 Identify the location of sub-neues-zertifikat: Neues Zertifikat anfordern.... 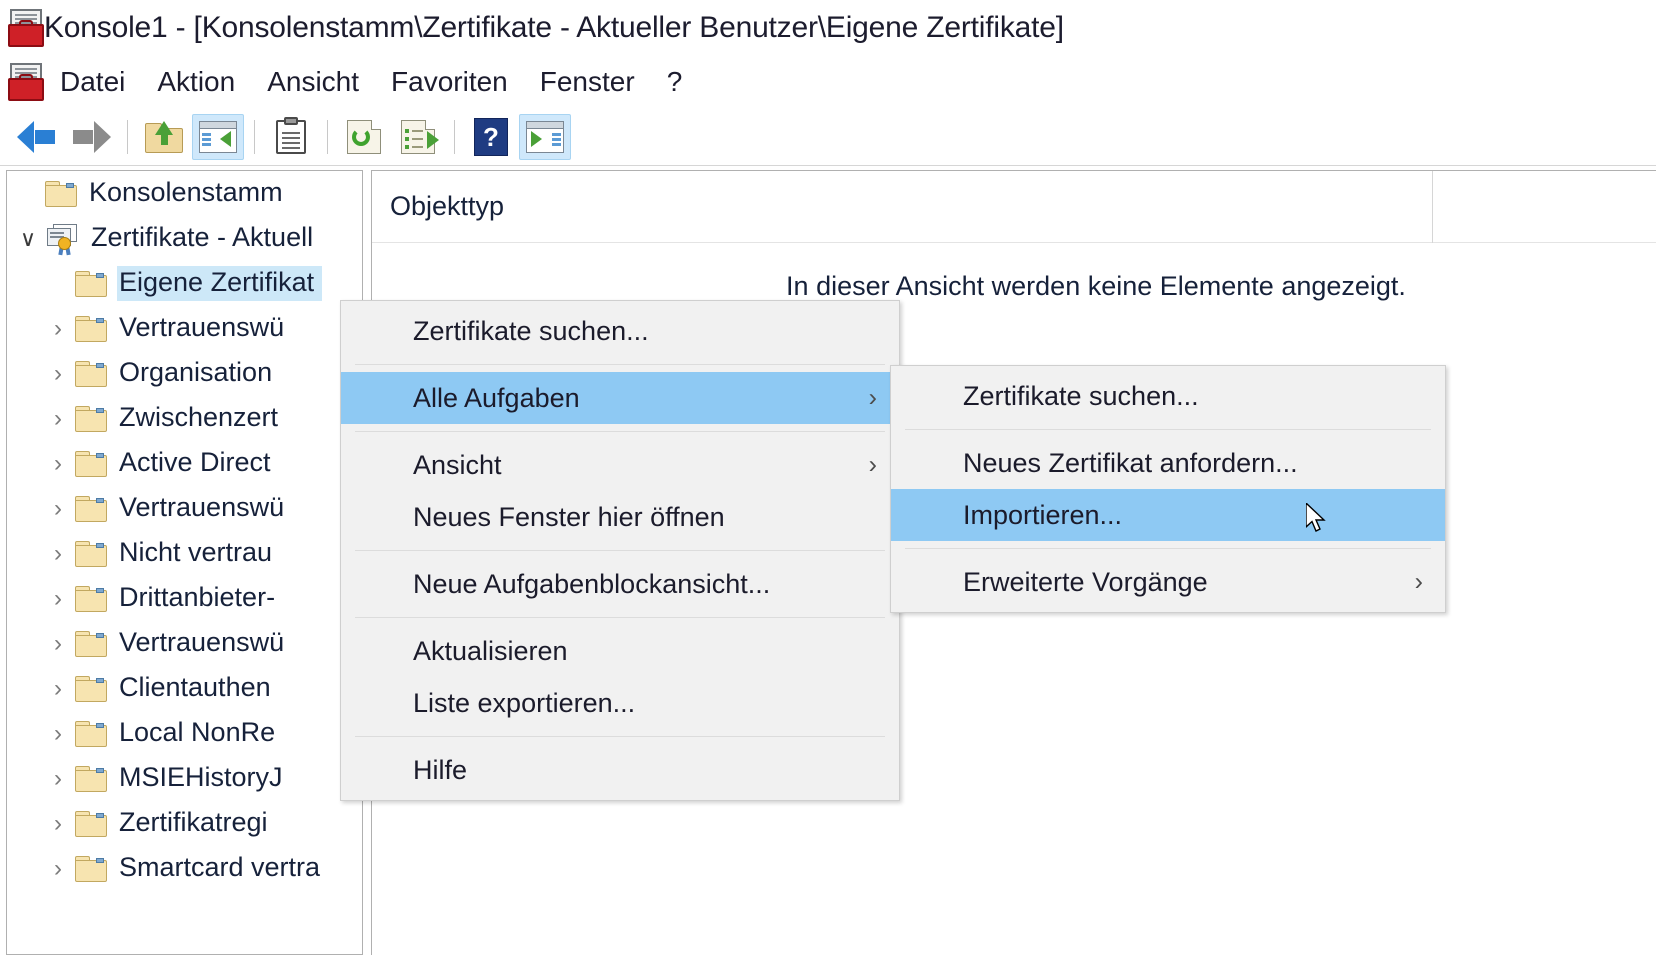
(1168, 463).